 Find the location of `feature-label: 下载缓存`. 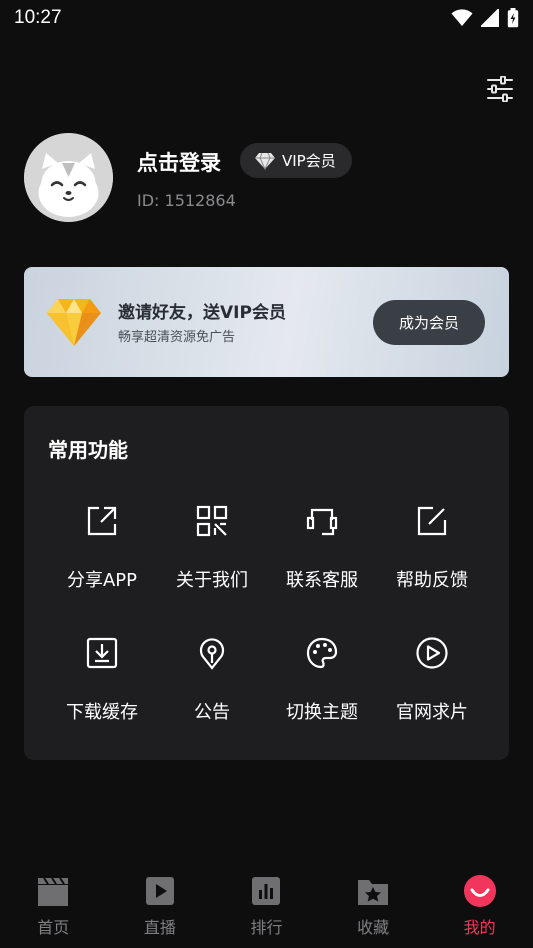

feature-label: 下载缓存 is located at coordinates (102, 712).